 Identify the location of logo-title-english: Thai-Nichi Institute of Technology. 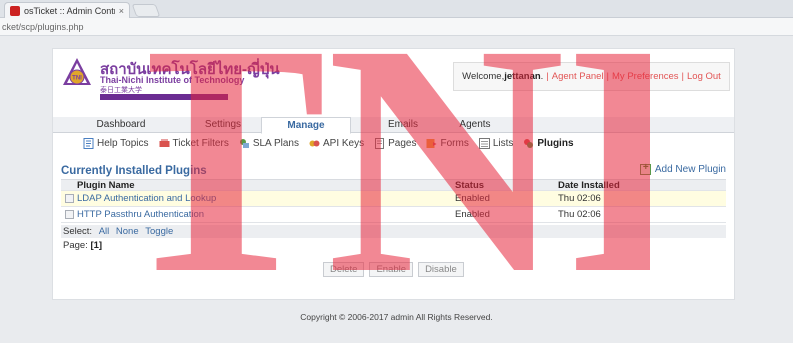
(172, 80).